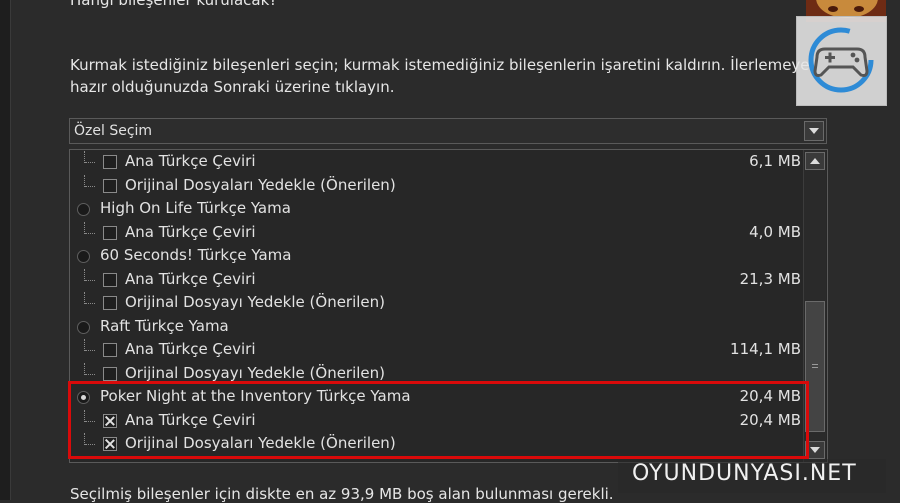  What do you see at coordinates (436, 303) in the screenshot?
I see `component-item: Orijinal Dosyayı Yedekle (Önerilen)` at bounding box center [436, 303].